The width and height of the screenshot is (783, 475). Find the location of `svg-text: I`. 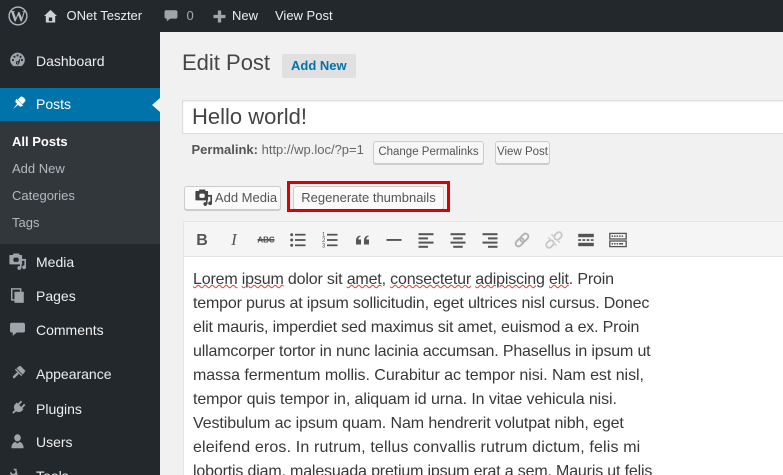

svg-text: I is located at coordinates (234, 239).